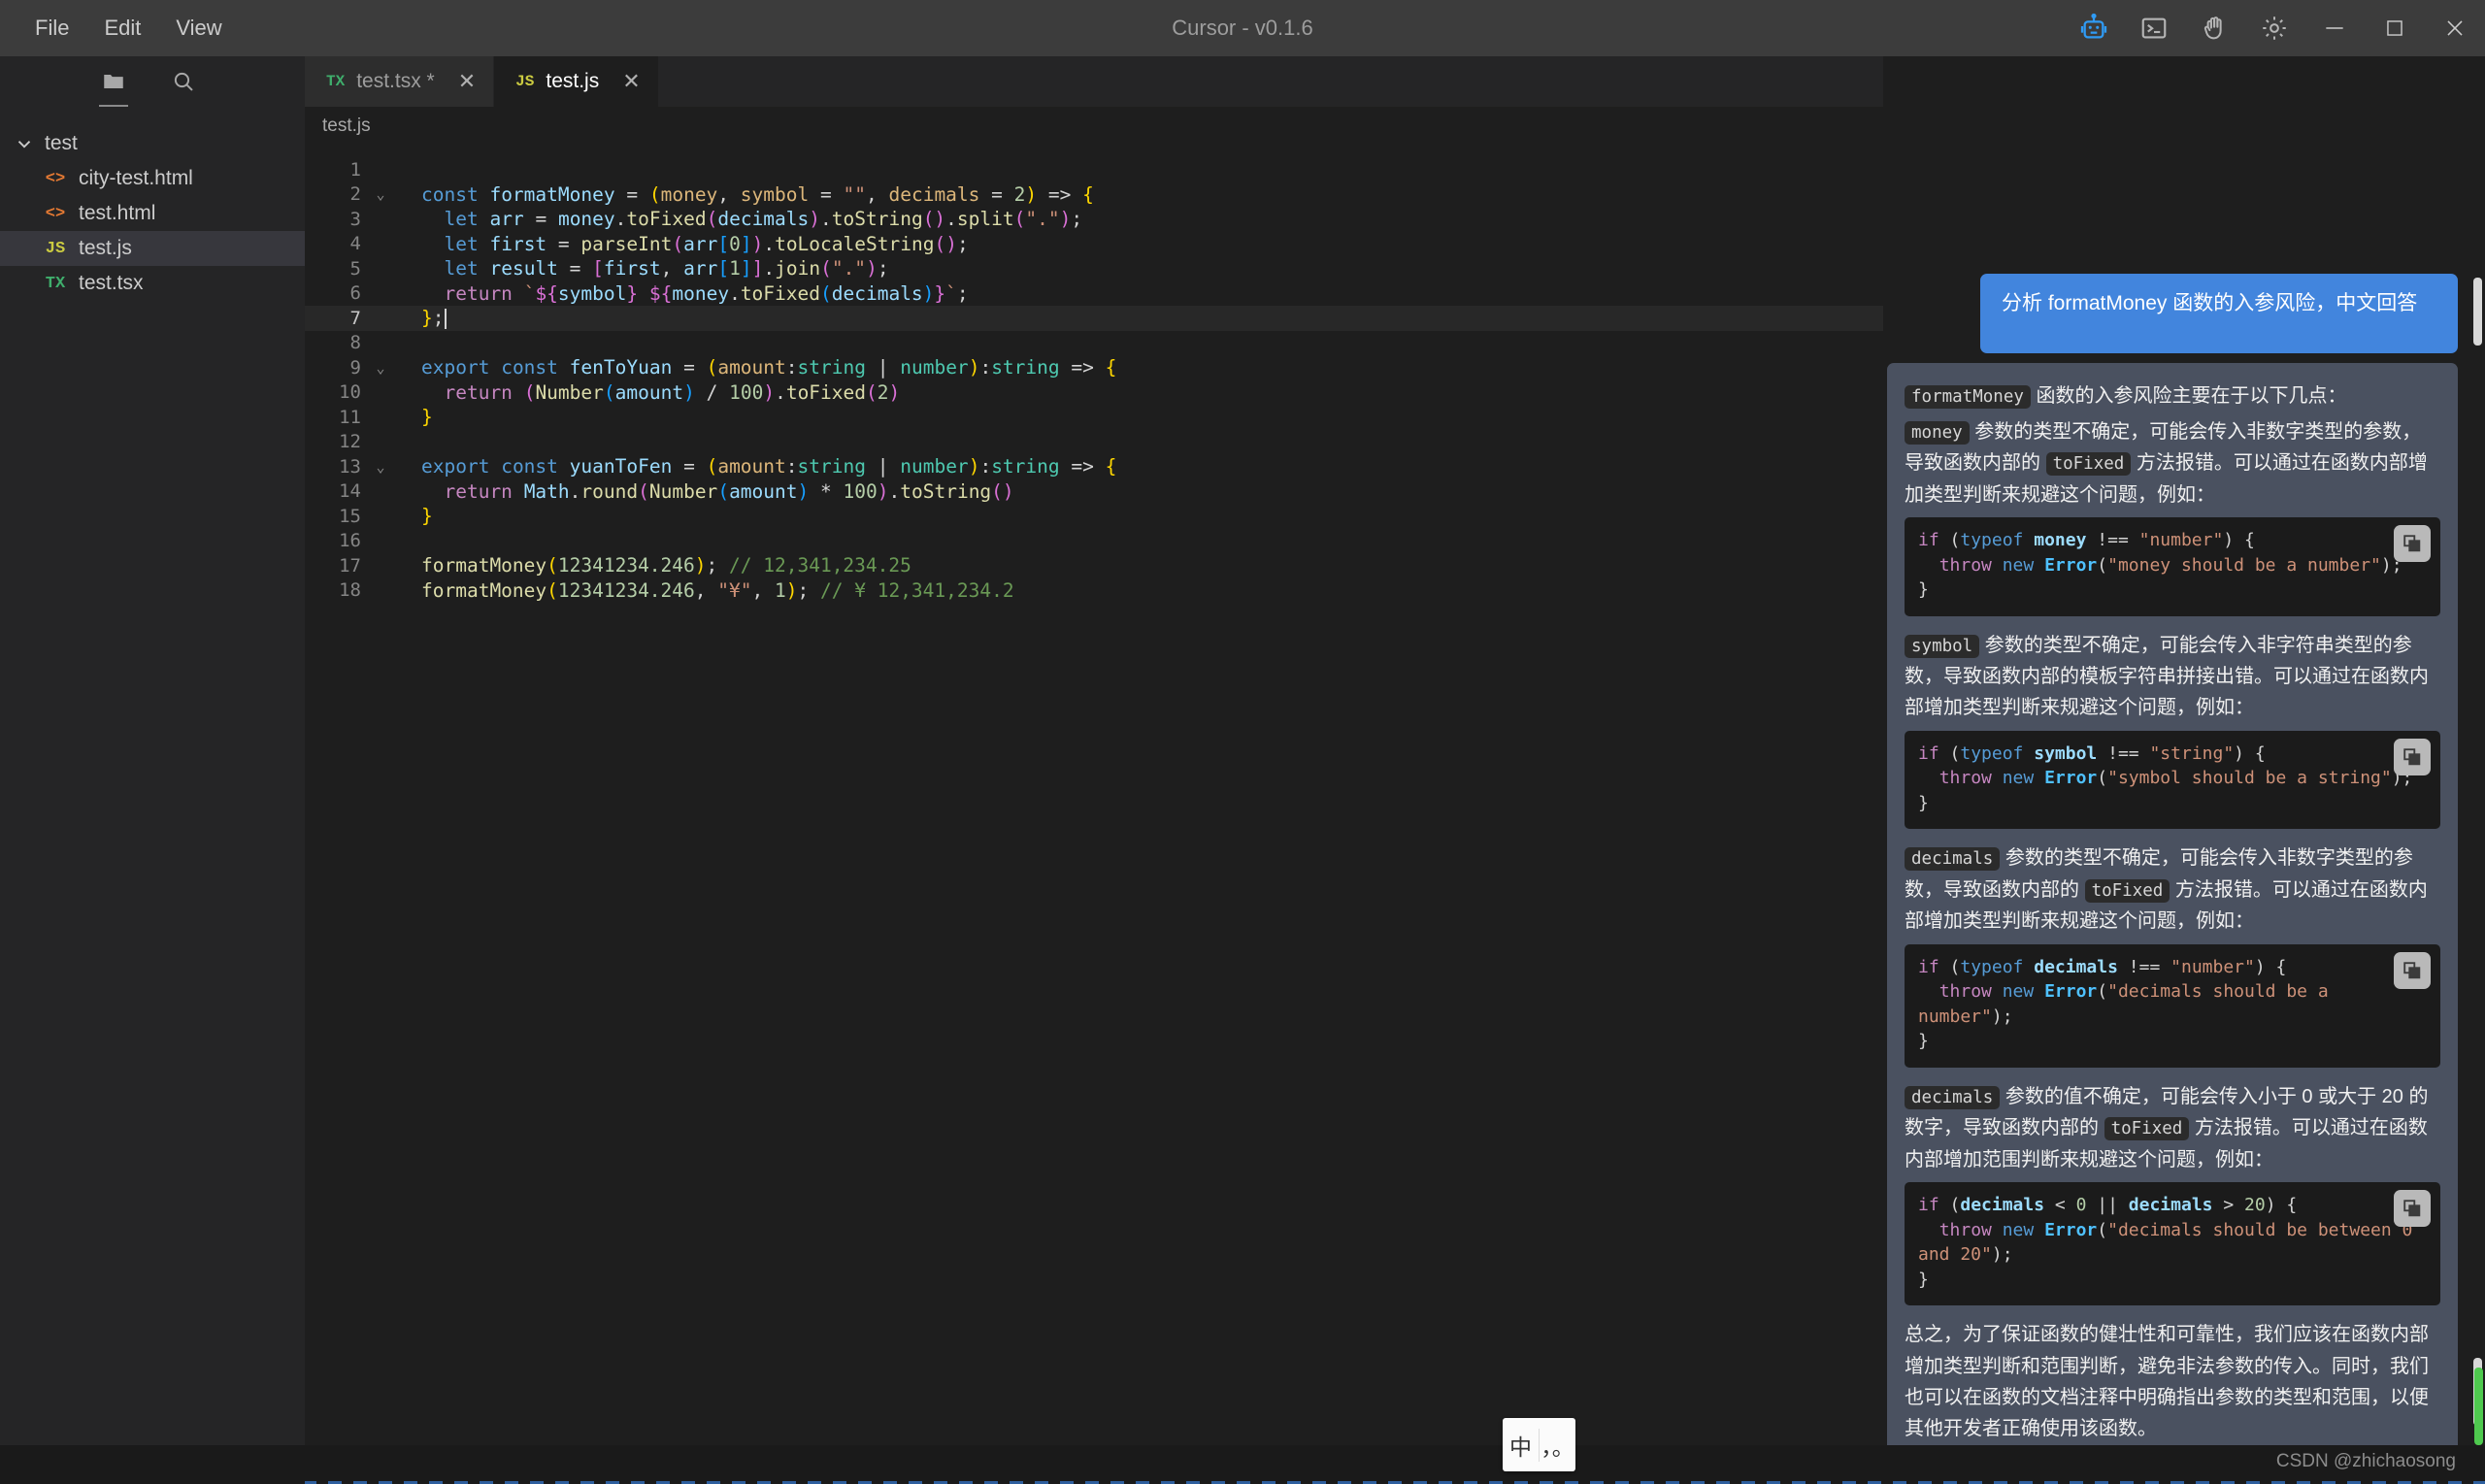 Image resolution: width=2485 pixels, height=1484 pixels. Describe the element at coordinates (1094, 343) in the screenshot. I see `code-line: 8` at that location.